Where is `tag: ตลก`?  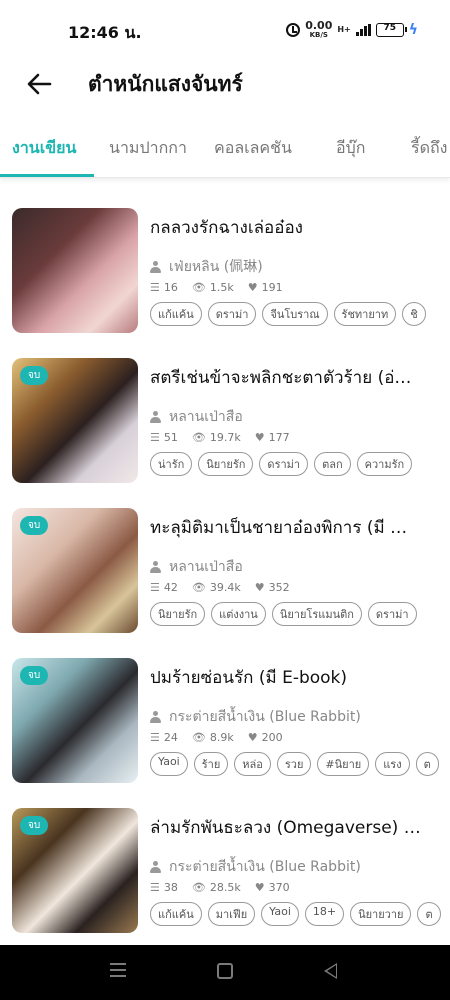 tag: ตลก is located at coordinates (332, 464).